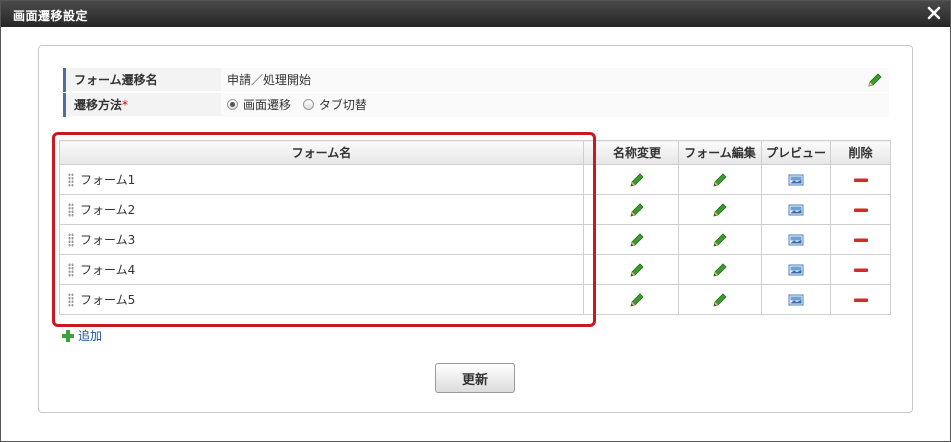 This screenshot has height=442, width=951. I want to click on header-preview: プレビュー, so click(796, 152).